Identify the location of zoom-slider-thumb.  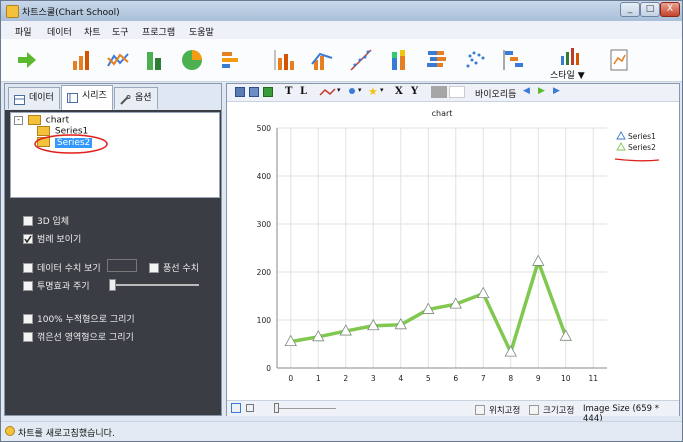
(276, 408).